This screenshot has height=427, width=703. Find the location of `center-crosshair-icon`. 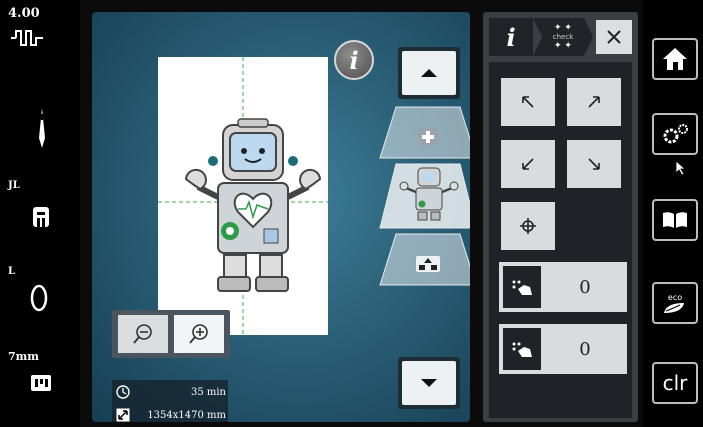

center-crosshair-icon is located at coordinates (528, 226).